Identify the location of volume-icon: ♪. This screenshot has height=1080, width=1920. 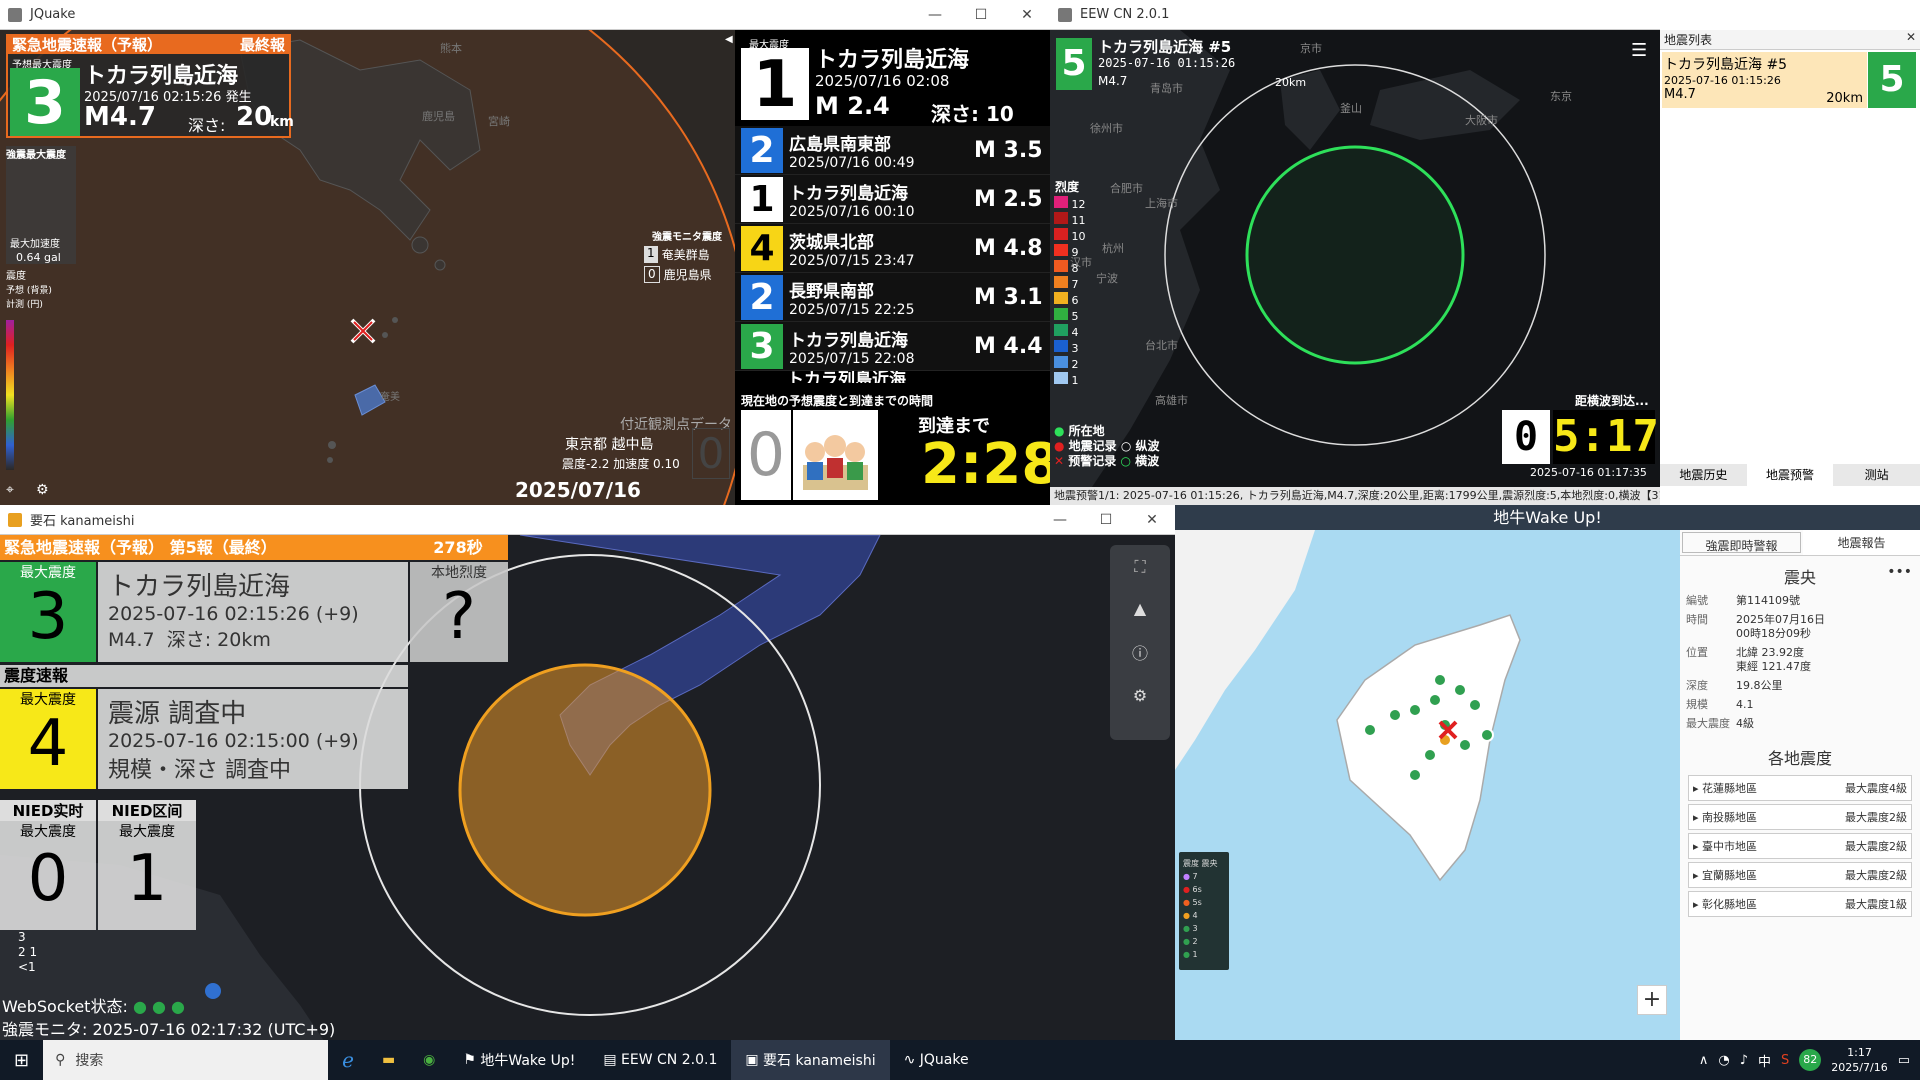
(1744, 1060).